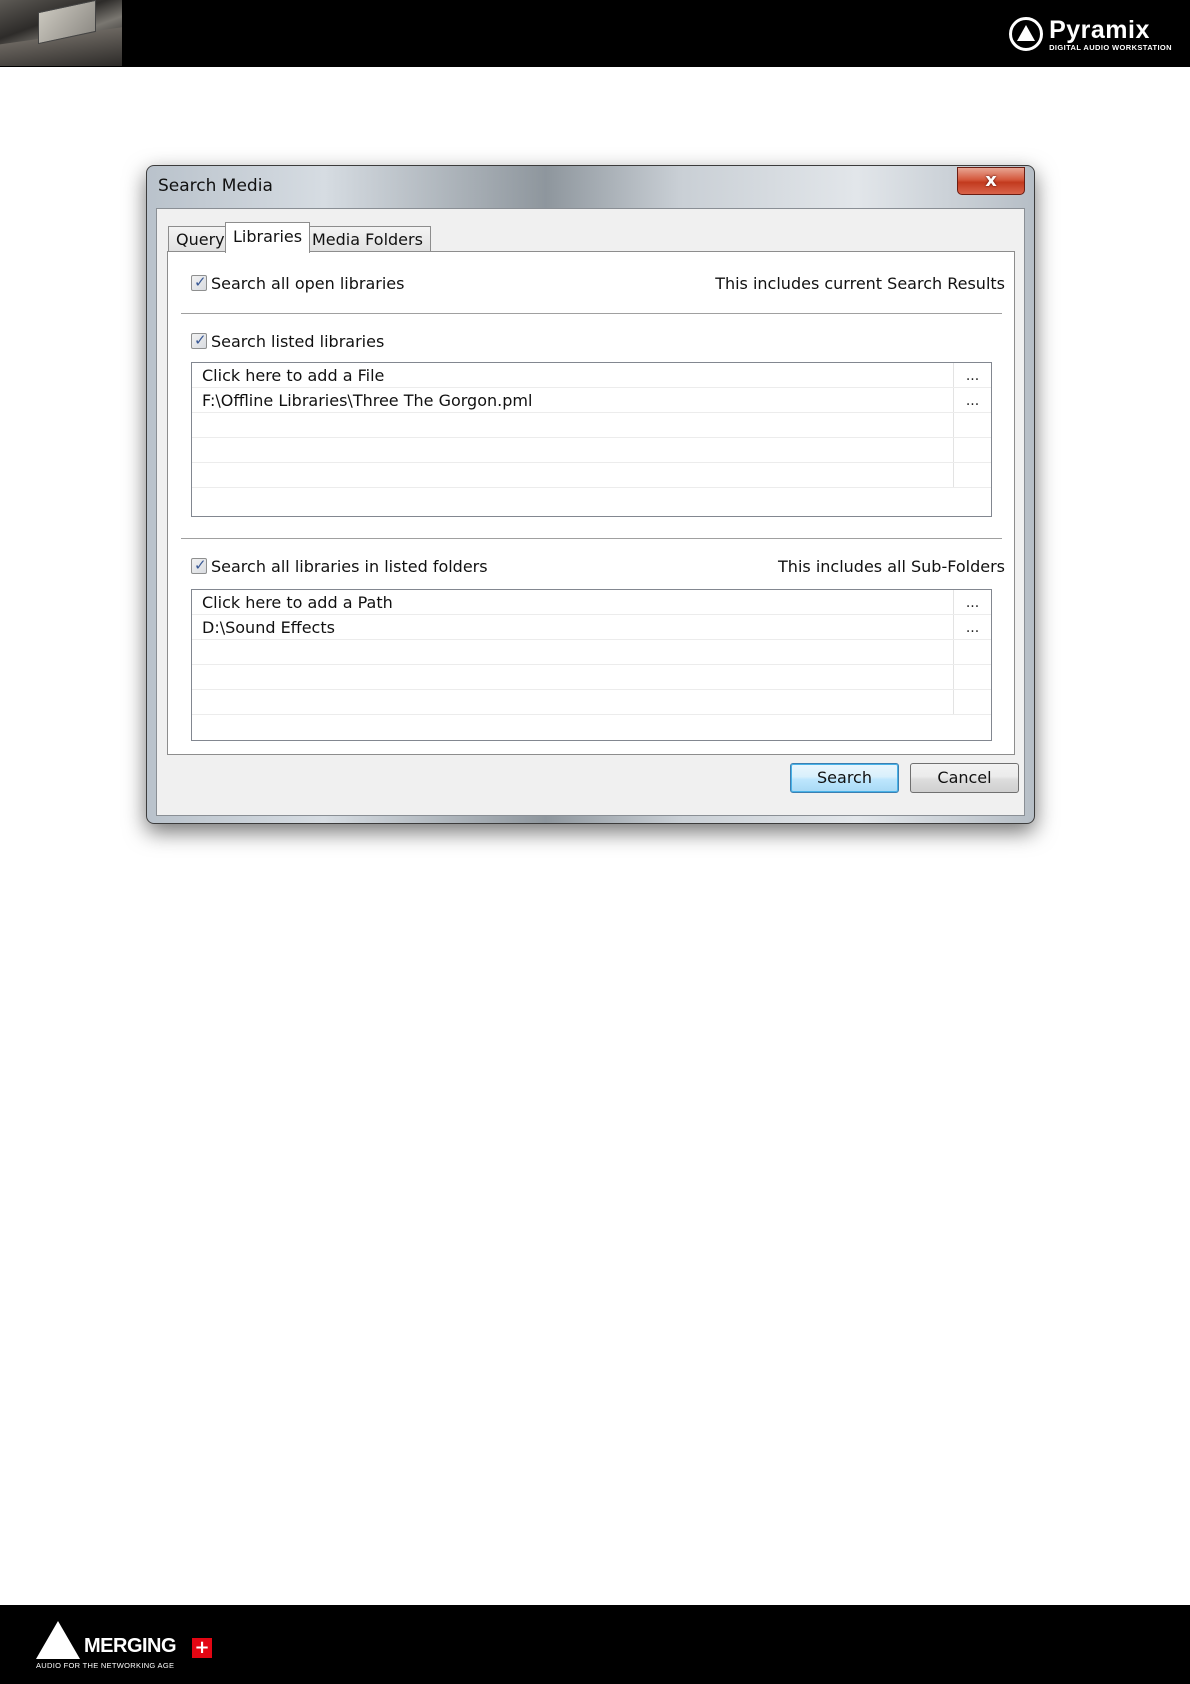  Describe the element at coordinates (891, 566) in the screenshot. I see `listed-folders-note: This includes all Sub-Folders` at that location.